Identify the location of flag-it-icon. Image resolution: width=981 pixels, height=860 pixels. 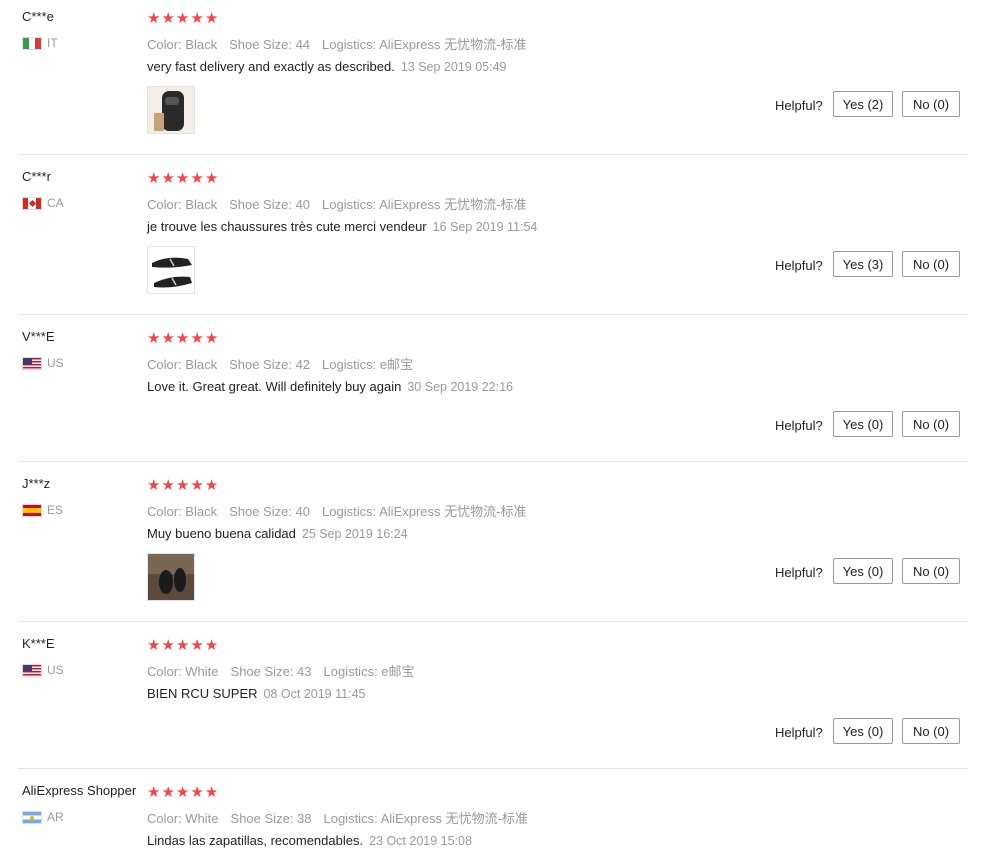
(32, 43).